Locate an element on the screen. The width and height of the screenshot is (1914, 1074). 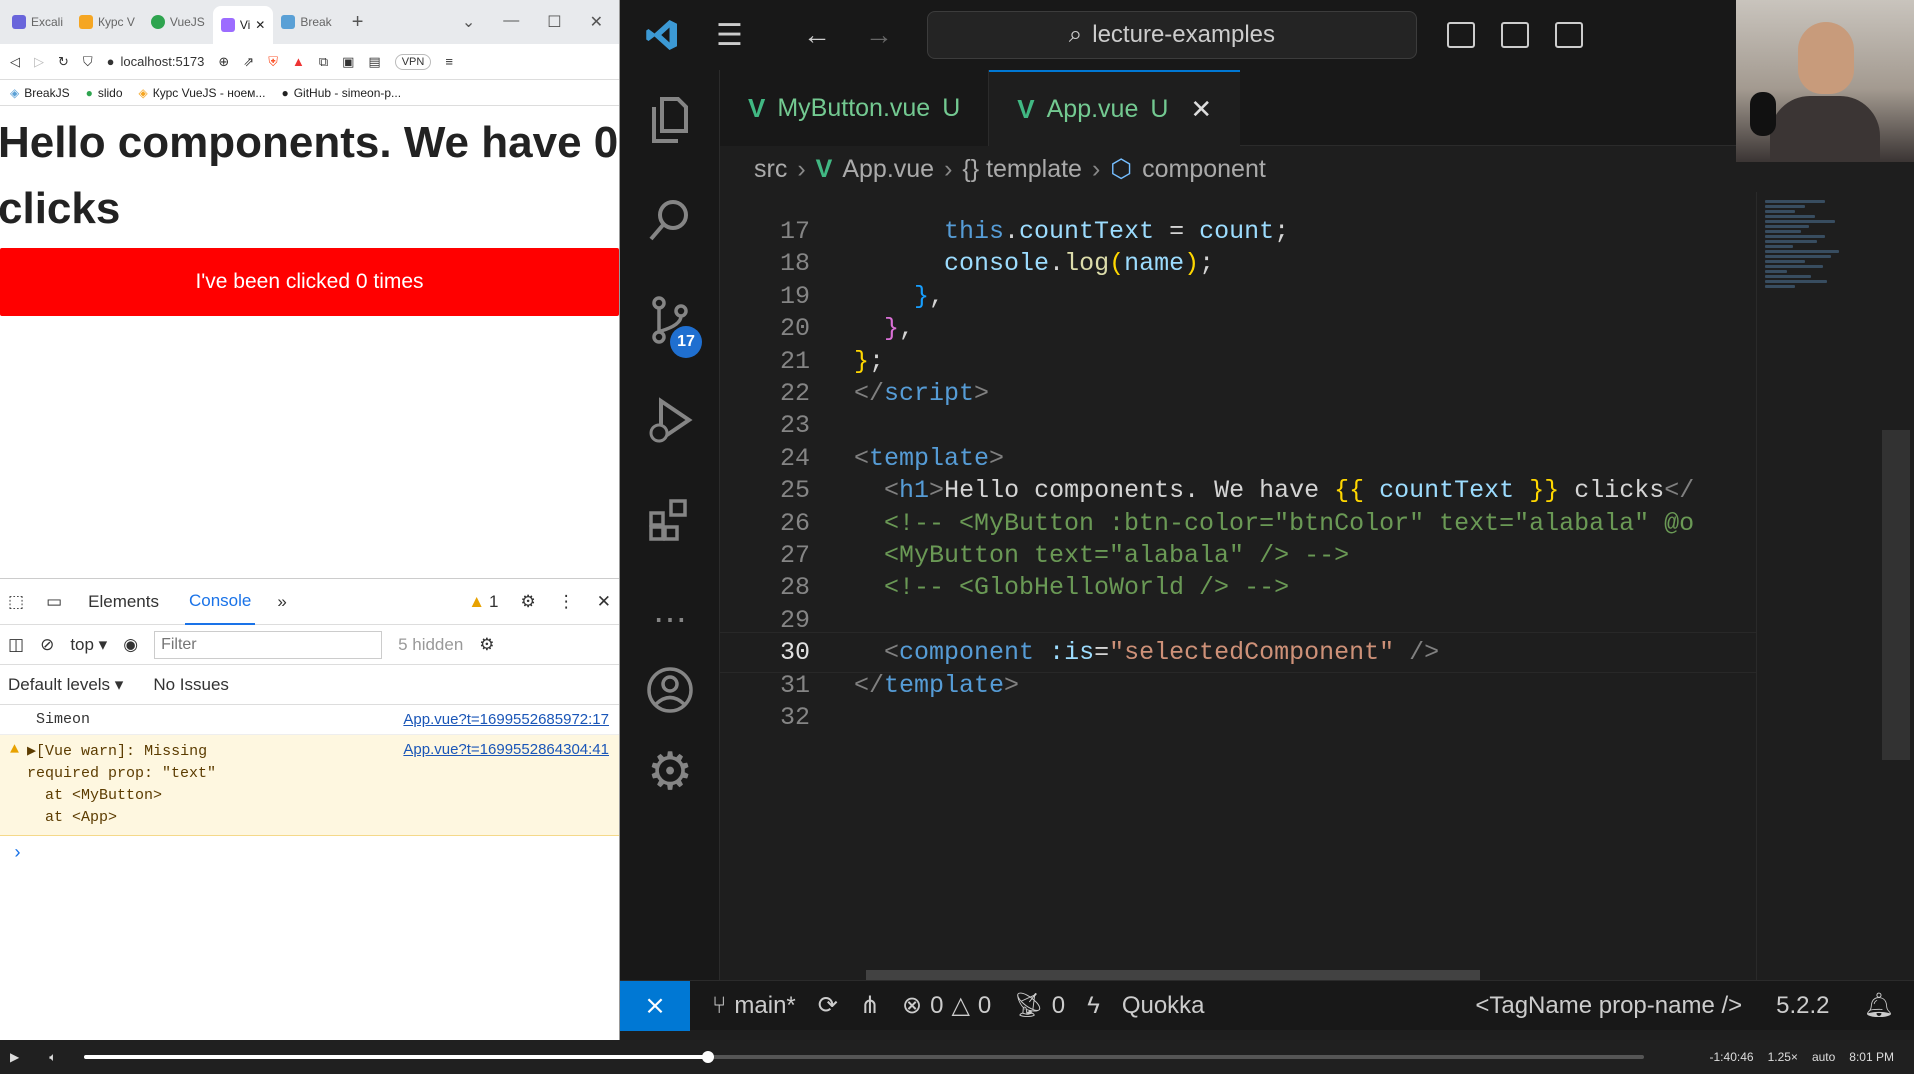
rewards-icon: ▲ is located at coordinates (298, 61).